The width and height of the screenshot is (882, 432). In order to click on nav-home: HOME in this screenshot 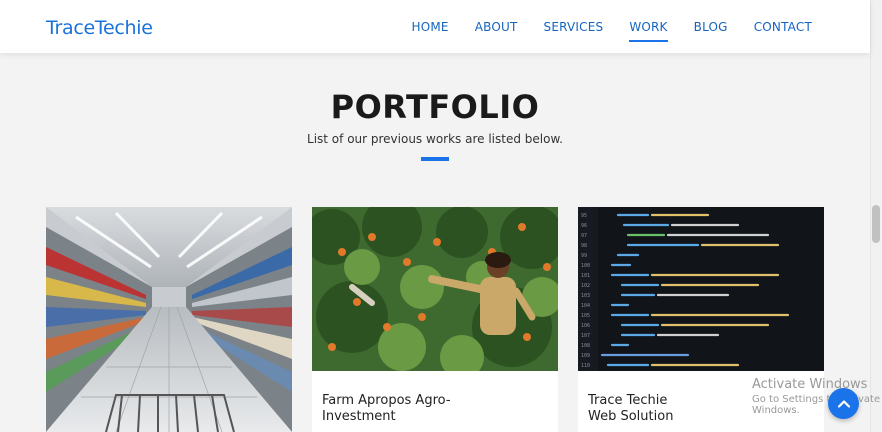, I will do `click(429, 27)`.